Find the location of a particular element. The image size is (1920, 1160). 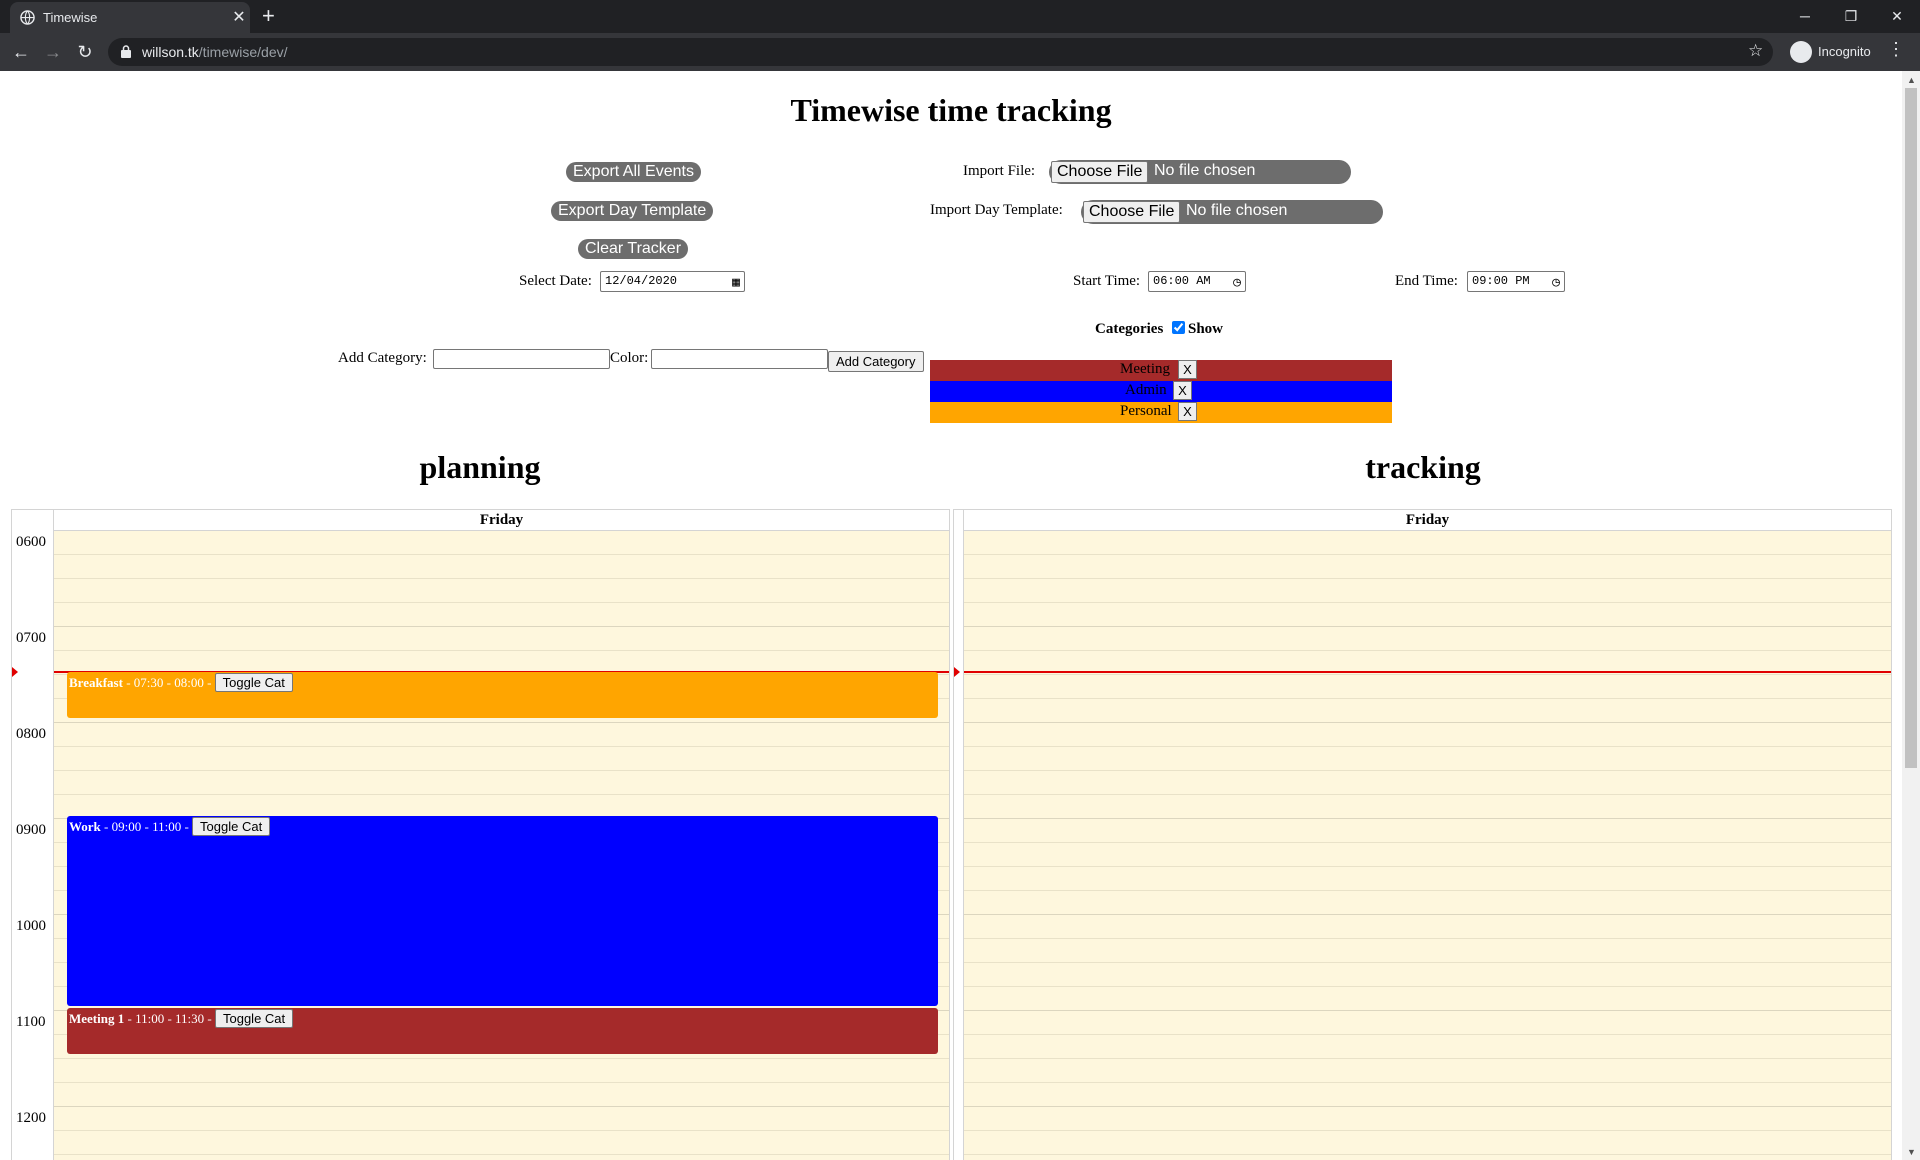

clear-tracker-button: Clear Tracker is located at coordinates (633, 249).